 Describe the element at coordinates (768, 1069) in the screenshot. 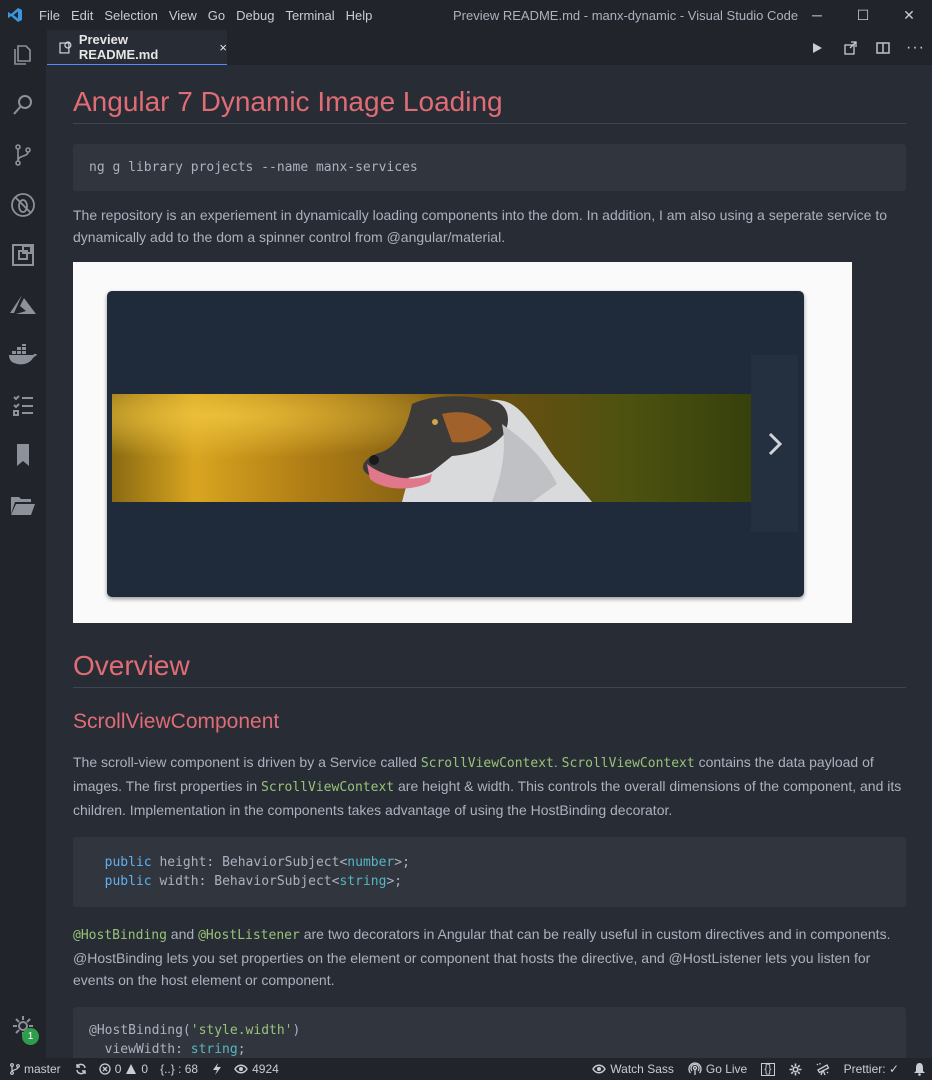

I see `braces-icon: {}` at that location.